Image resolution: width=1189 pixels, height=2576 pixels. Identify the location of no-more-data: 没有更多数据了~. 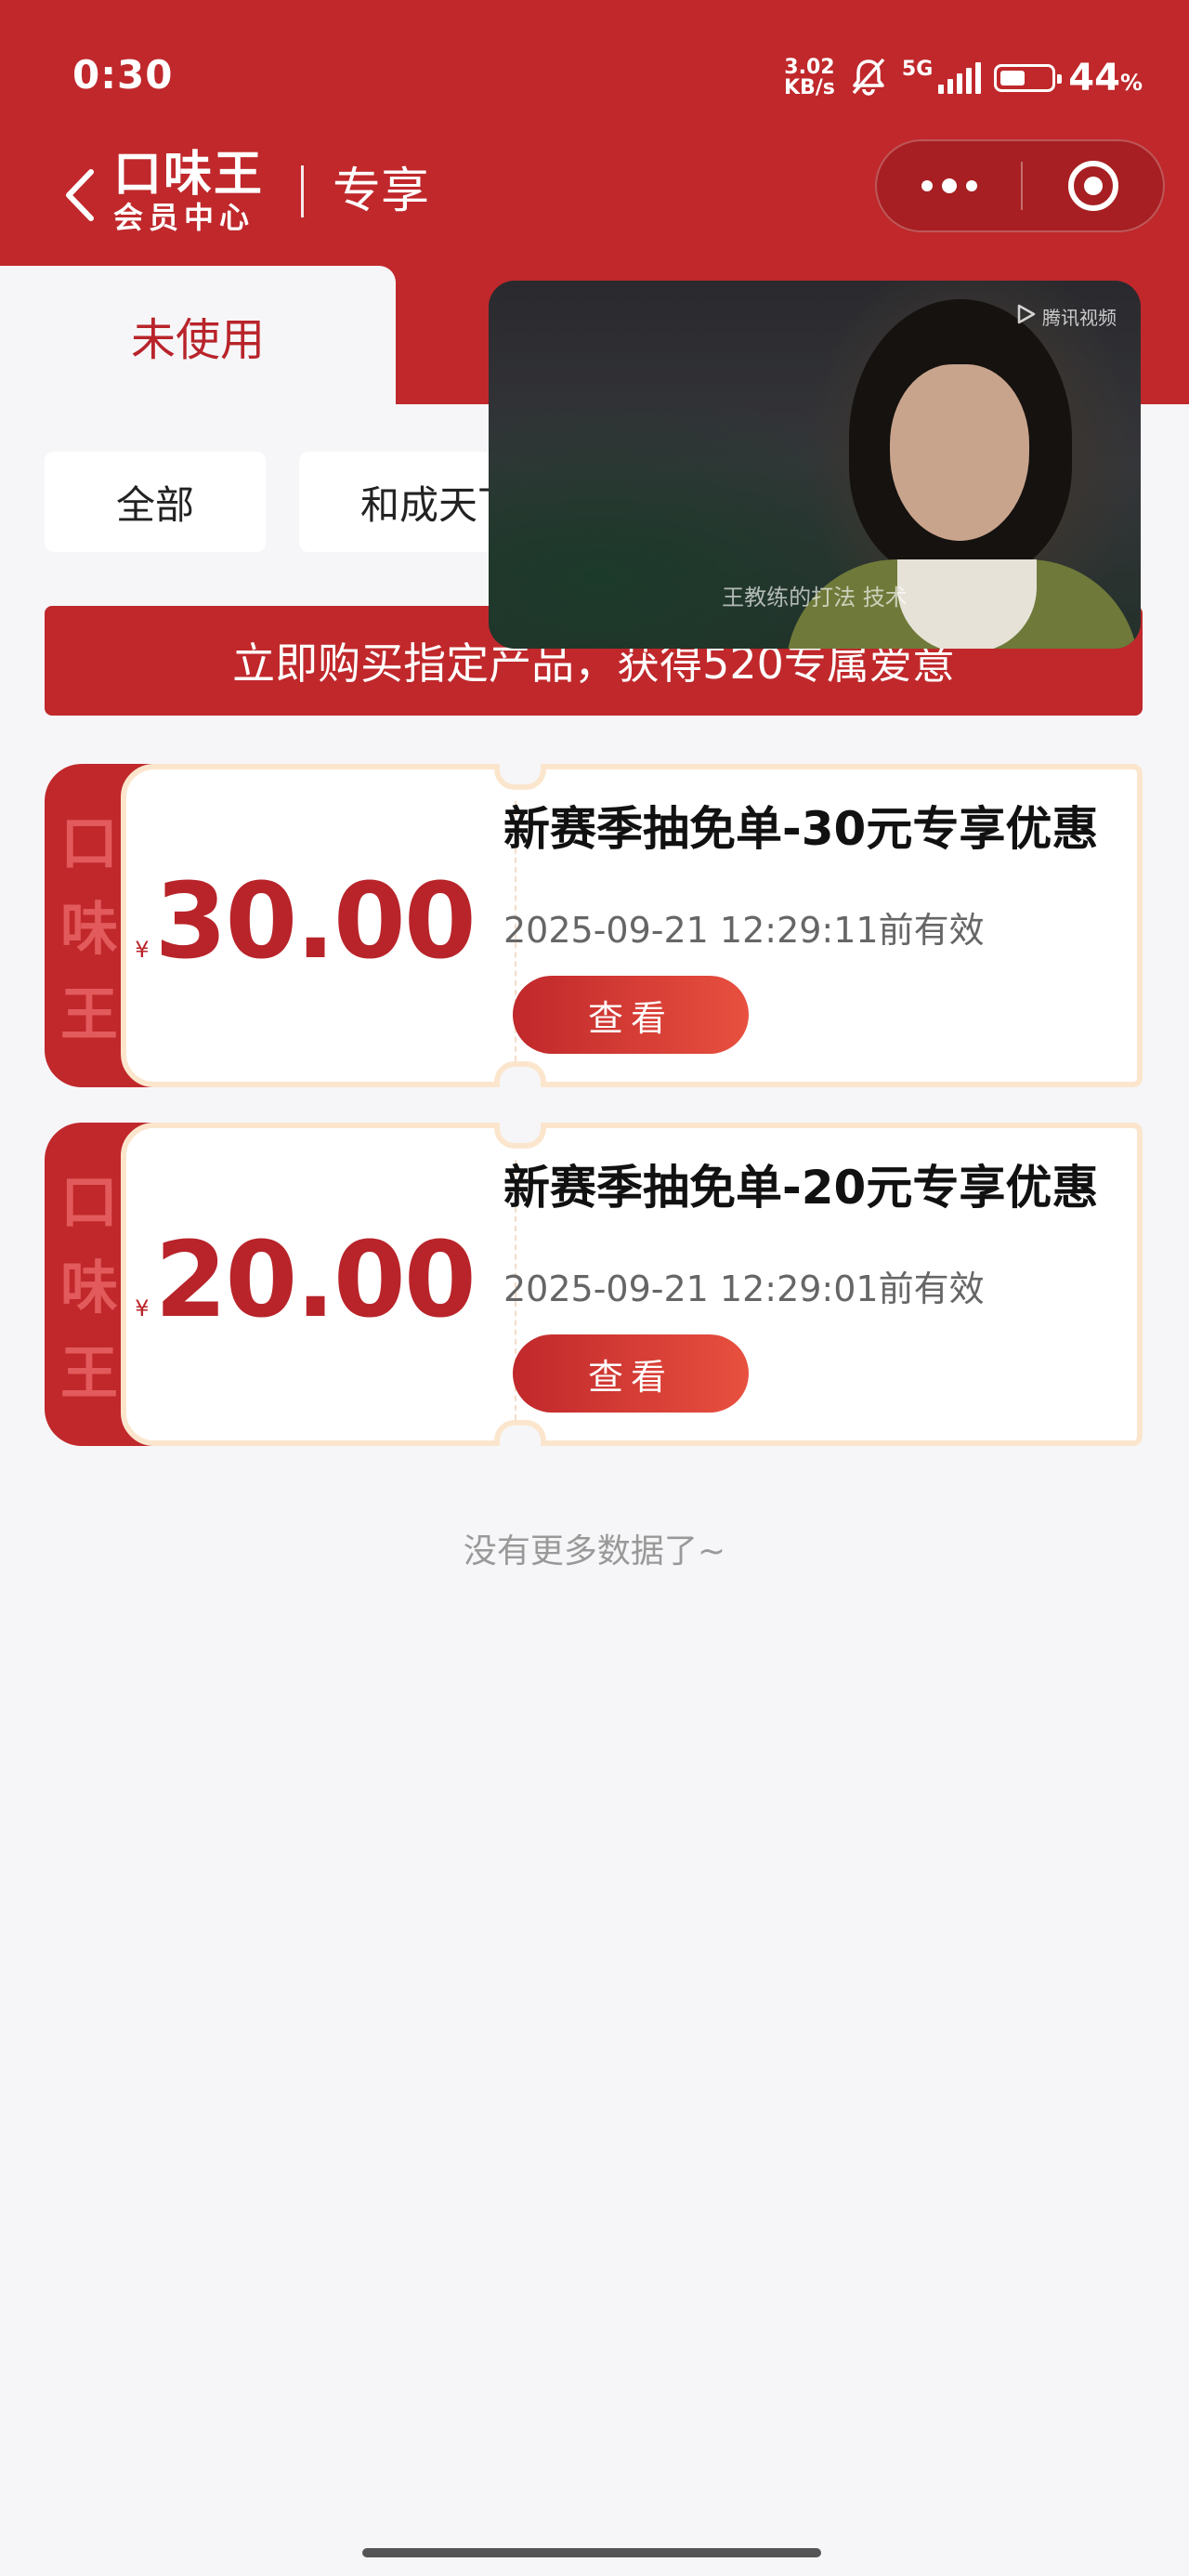
(594, 1551).